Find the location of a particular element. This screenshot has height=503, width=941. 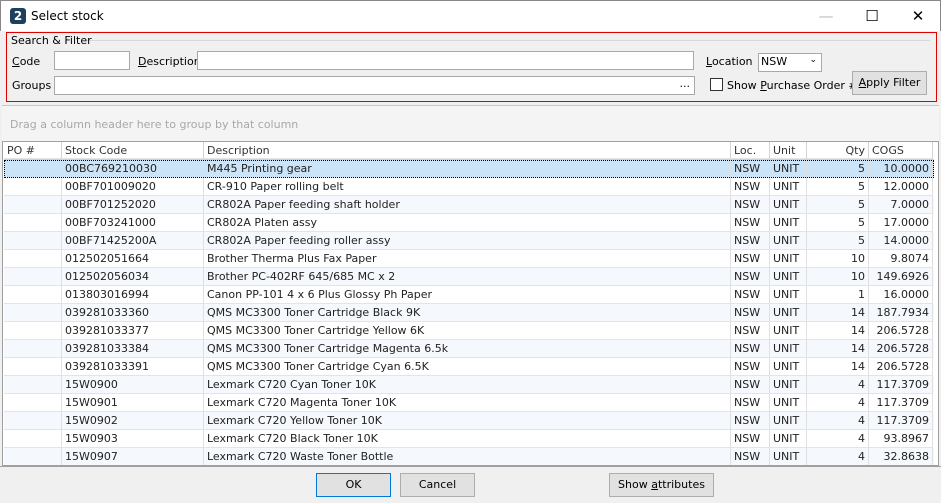

cell-cogs: 9.8074 is located at coordinates (901, 259).